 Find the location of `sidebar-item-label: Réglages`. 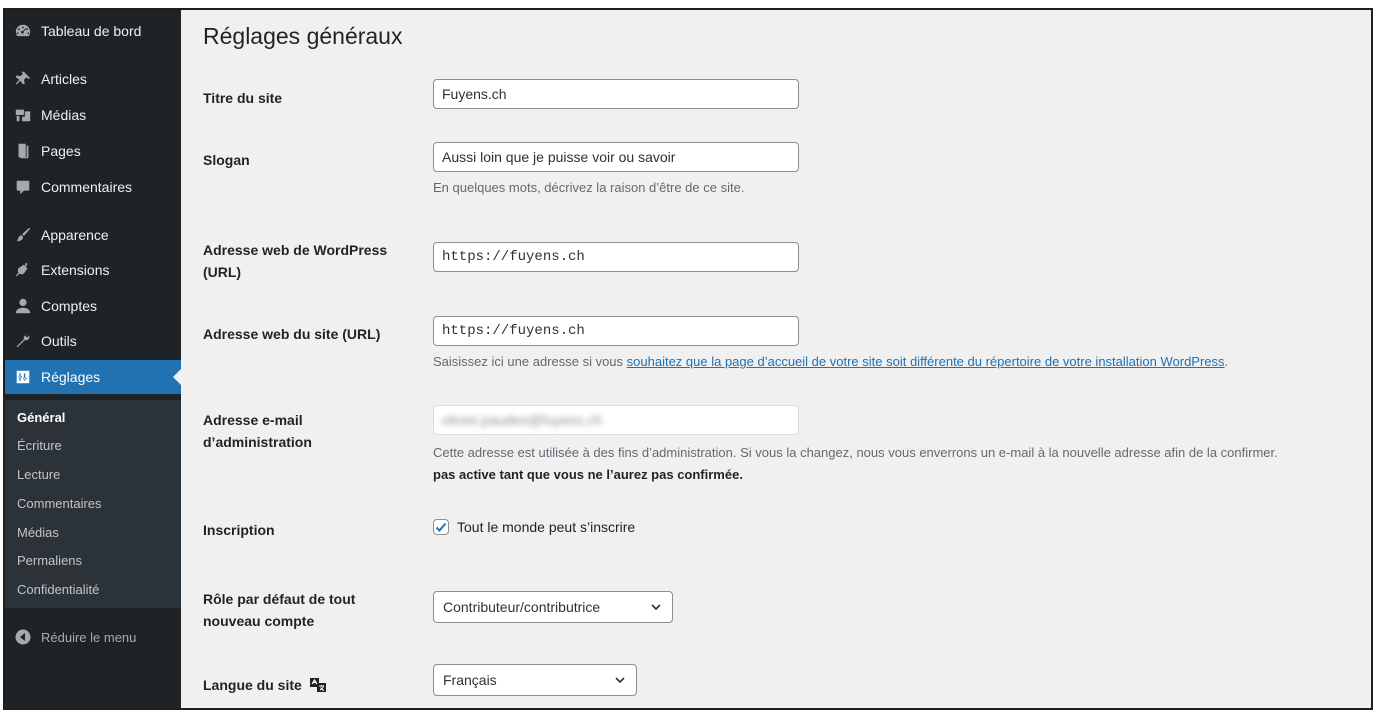

sidebar-item-label: Réglages is located at coordinates (71, 377).